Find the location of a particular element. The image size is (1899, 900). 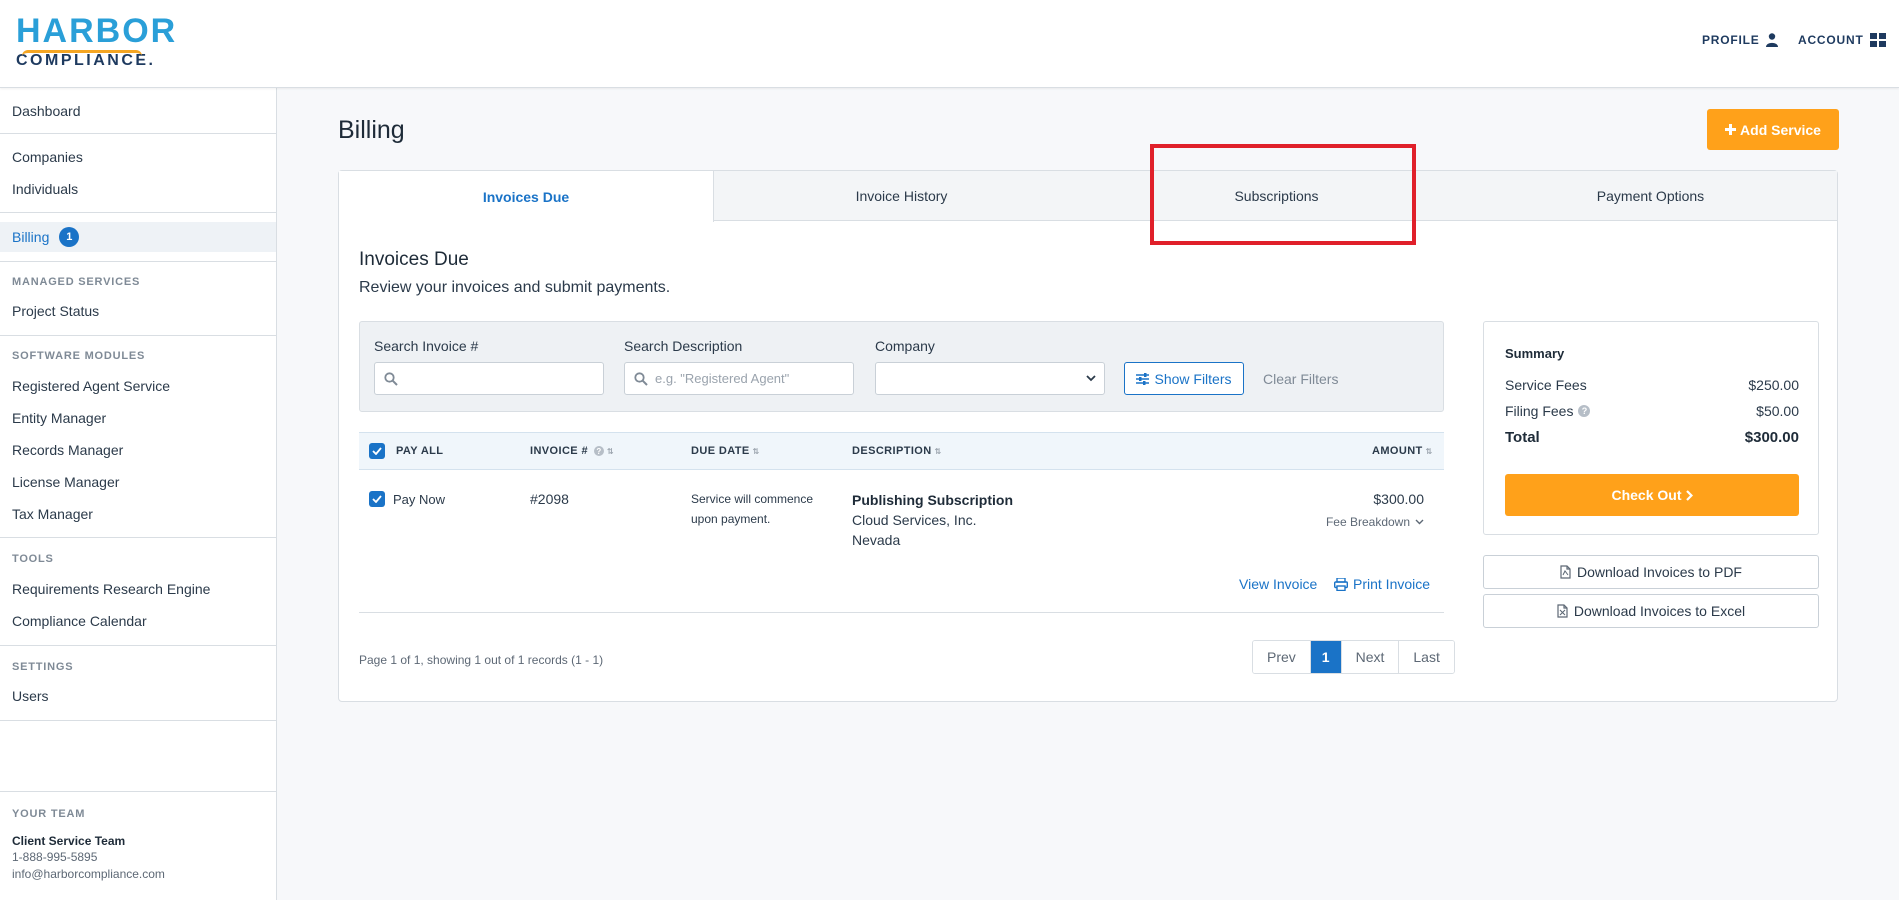

checkout-label: Check Out is located at coordinates (1646, 495).